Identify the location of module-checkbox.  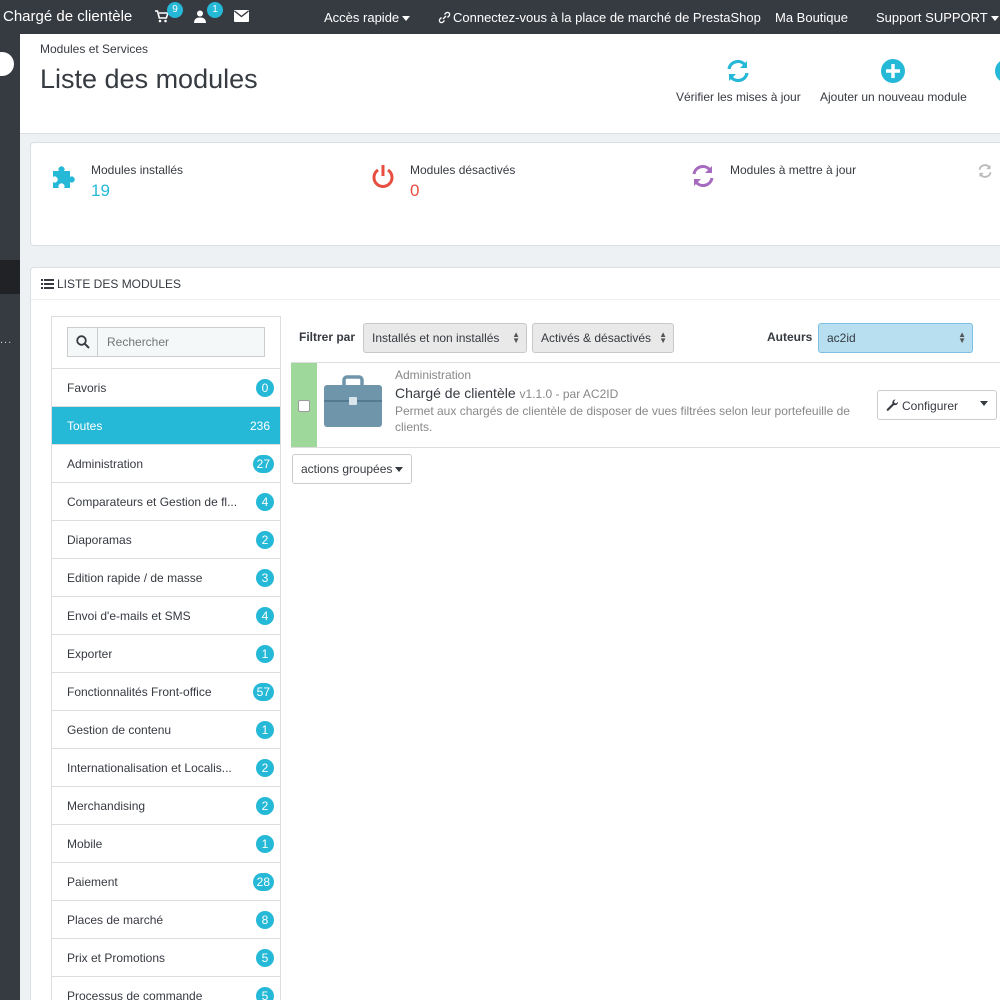
(304, 406).